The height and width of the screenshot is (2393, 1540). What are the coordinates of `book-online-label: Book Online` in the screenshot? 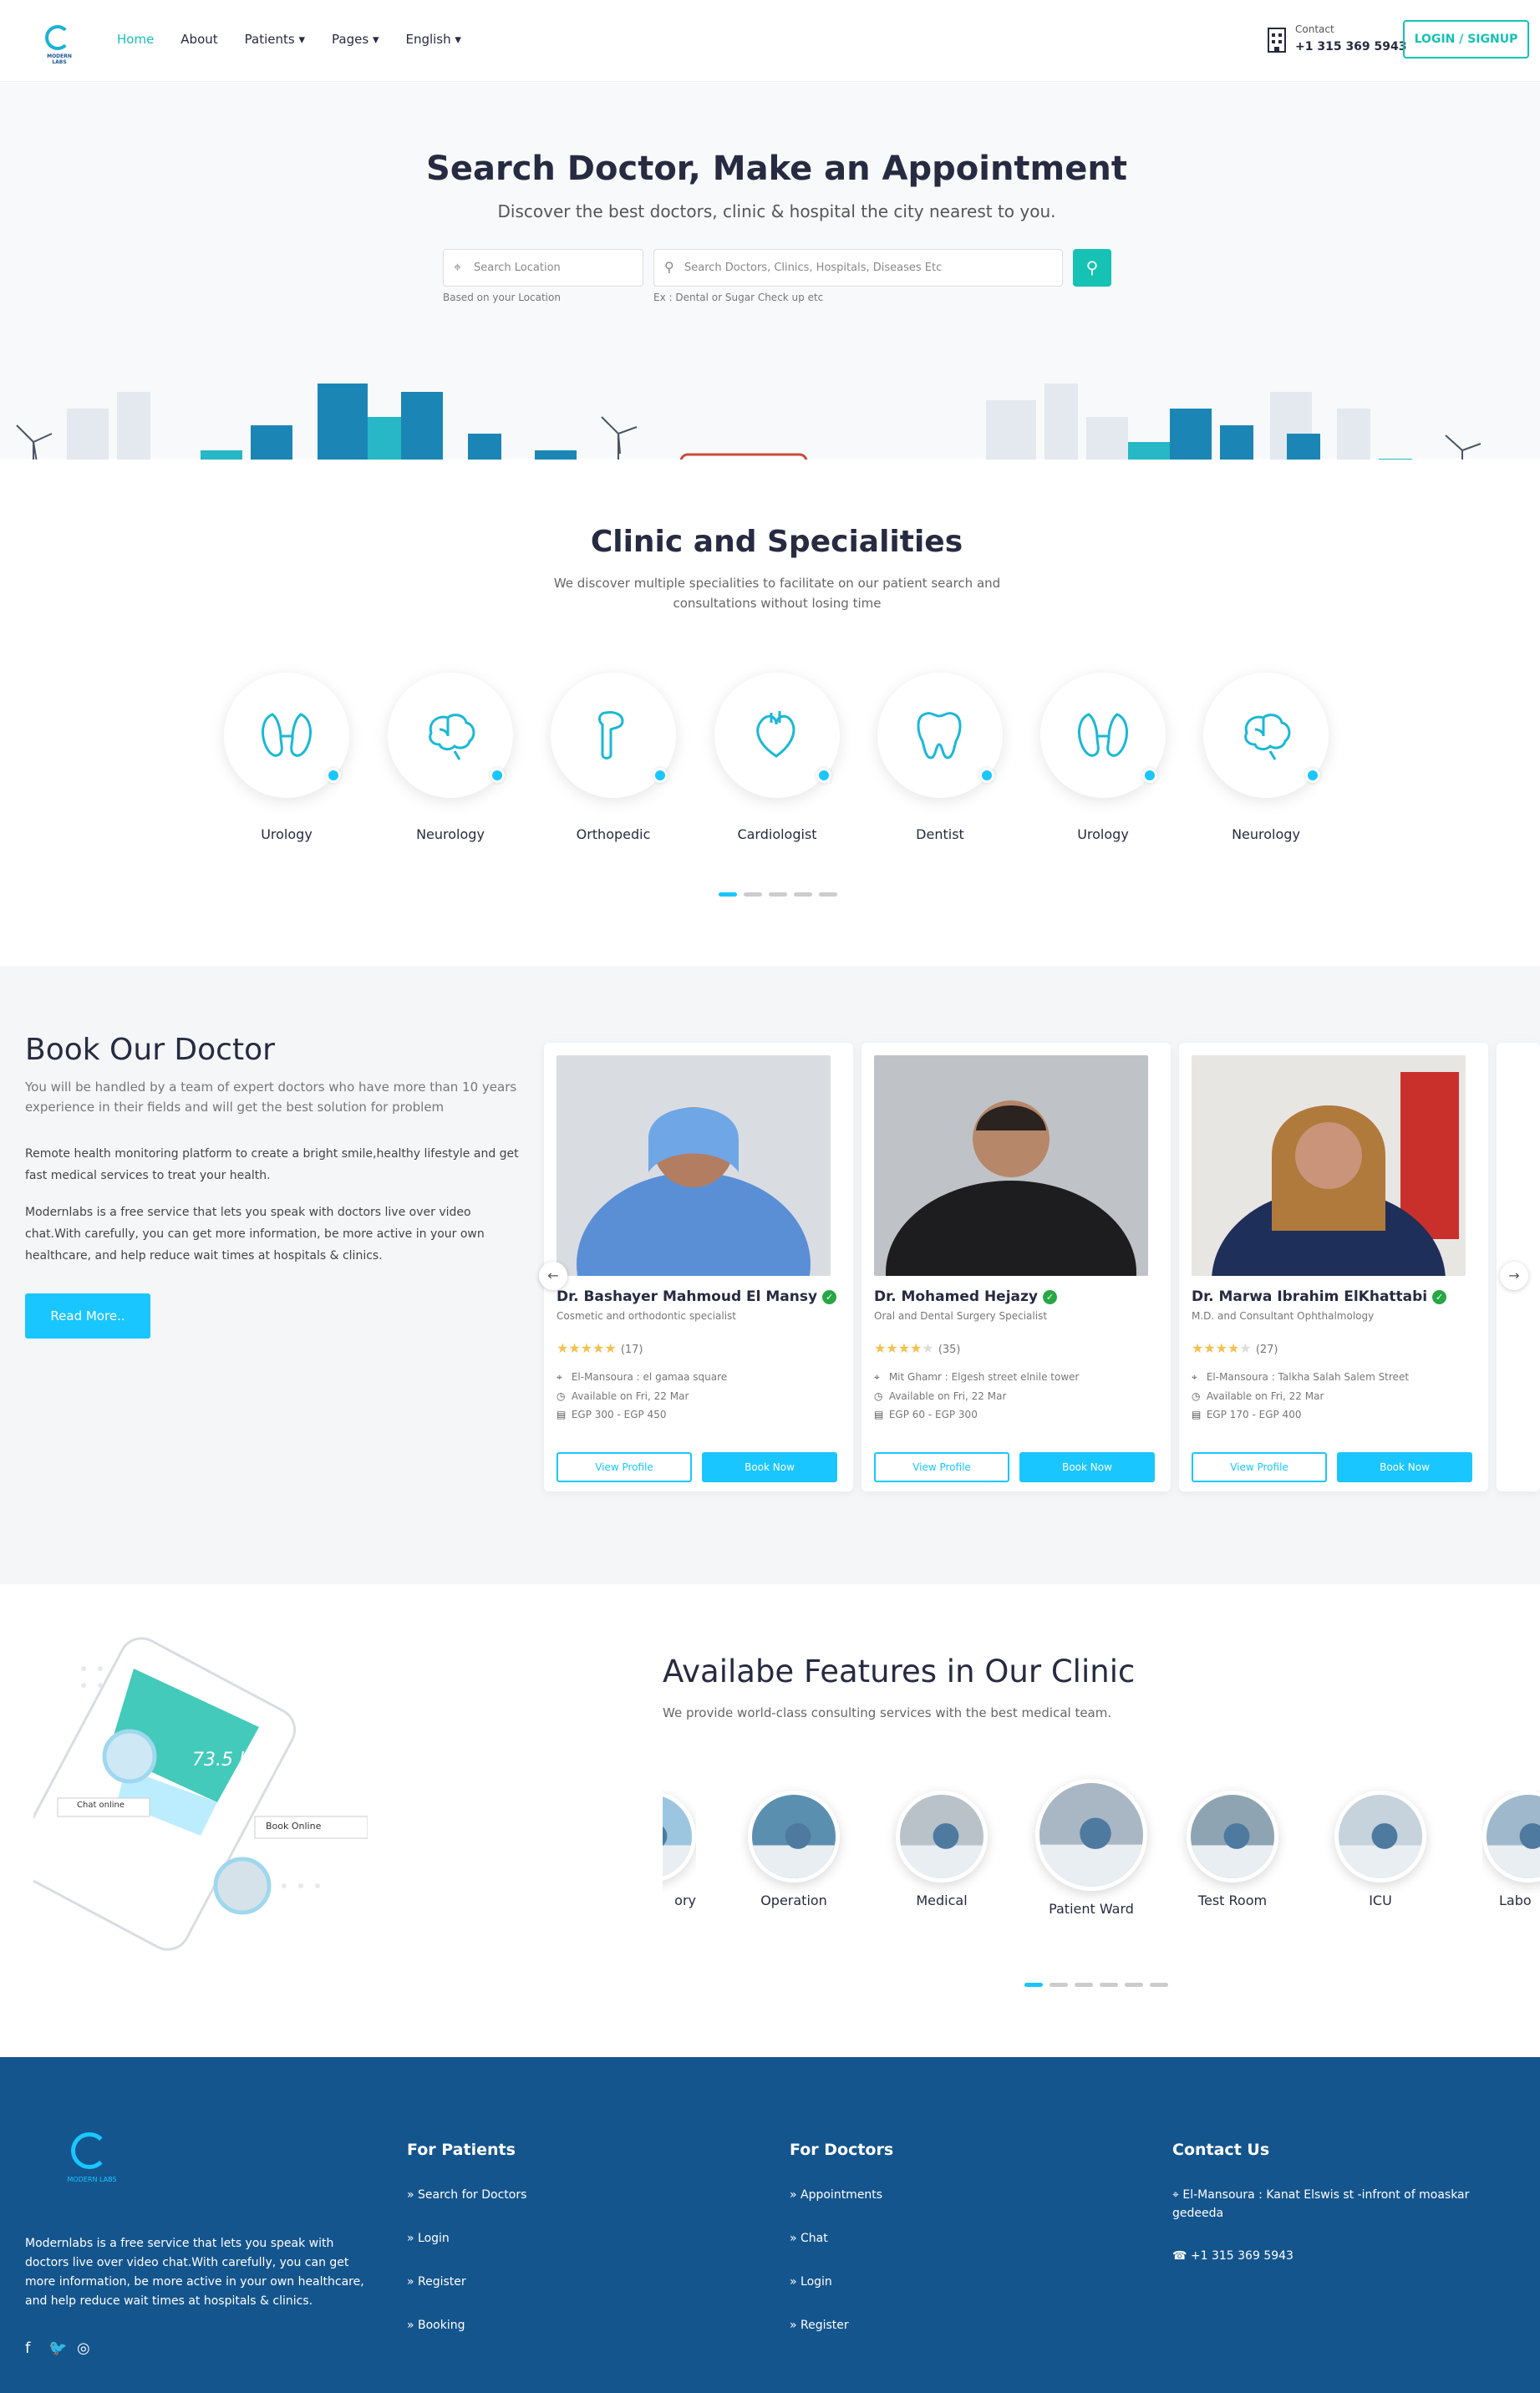 It's located at (294, 1826).